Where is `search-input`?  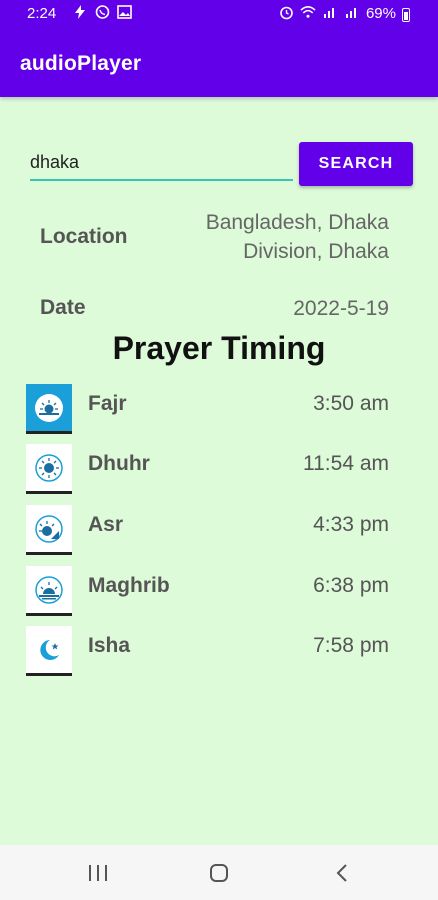 search-input is located at coordinates (161, 163).